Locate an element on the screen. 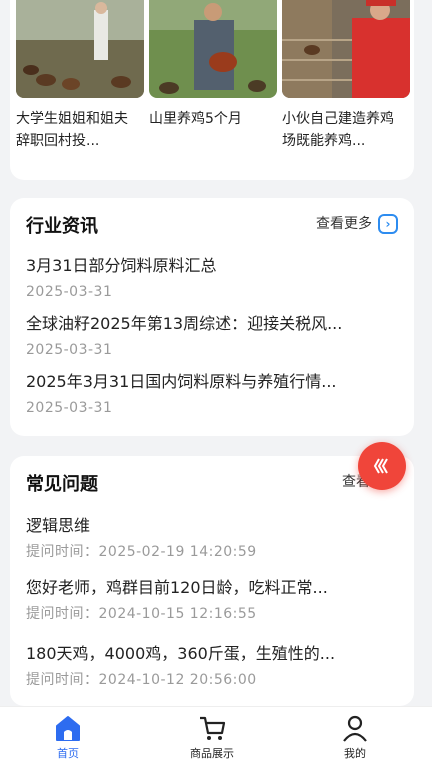 The image size is (432, 768). tab-label: 我的 is located at coordinates (355, 753).